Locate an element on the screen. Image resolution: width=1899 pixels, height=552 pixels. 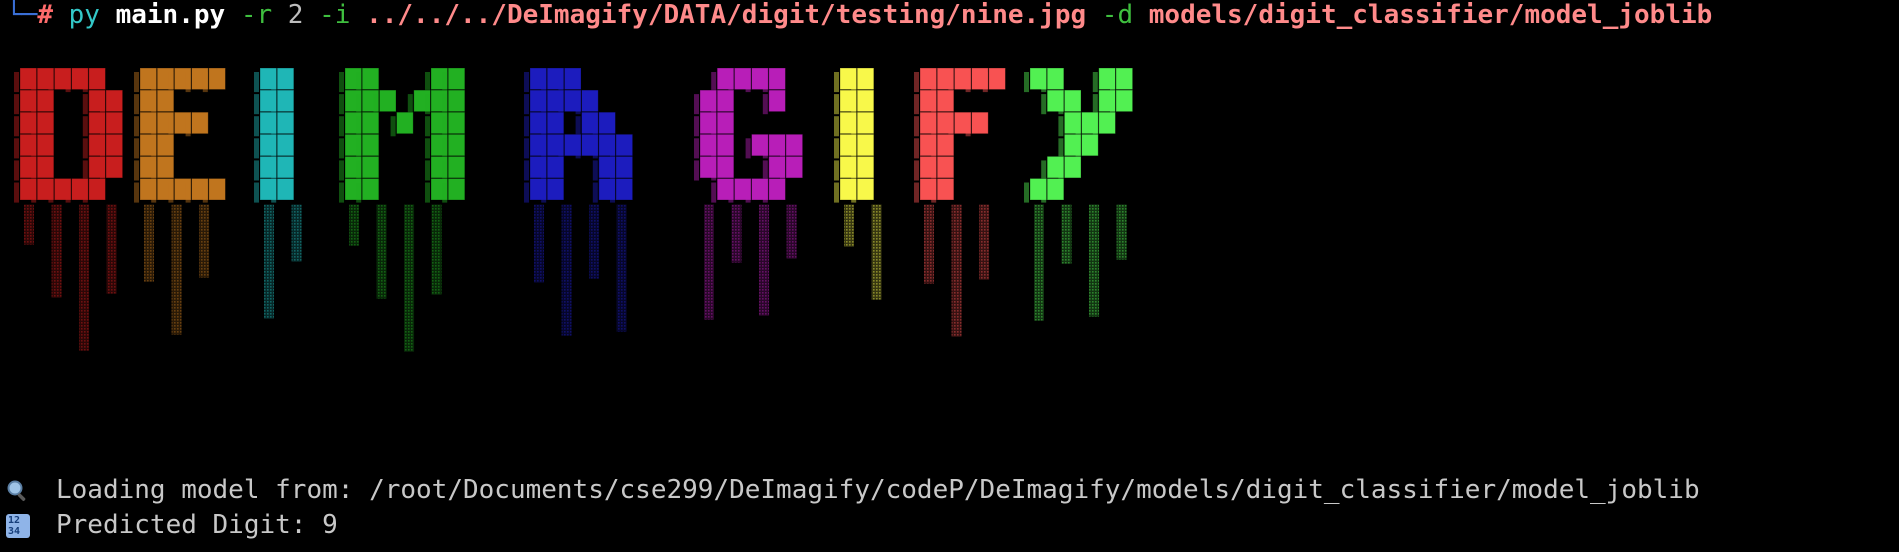
prediction-line: 12 34 Predicted Digit: 9 is located at coordinates (172, 525).